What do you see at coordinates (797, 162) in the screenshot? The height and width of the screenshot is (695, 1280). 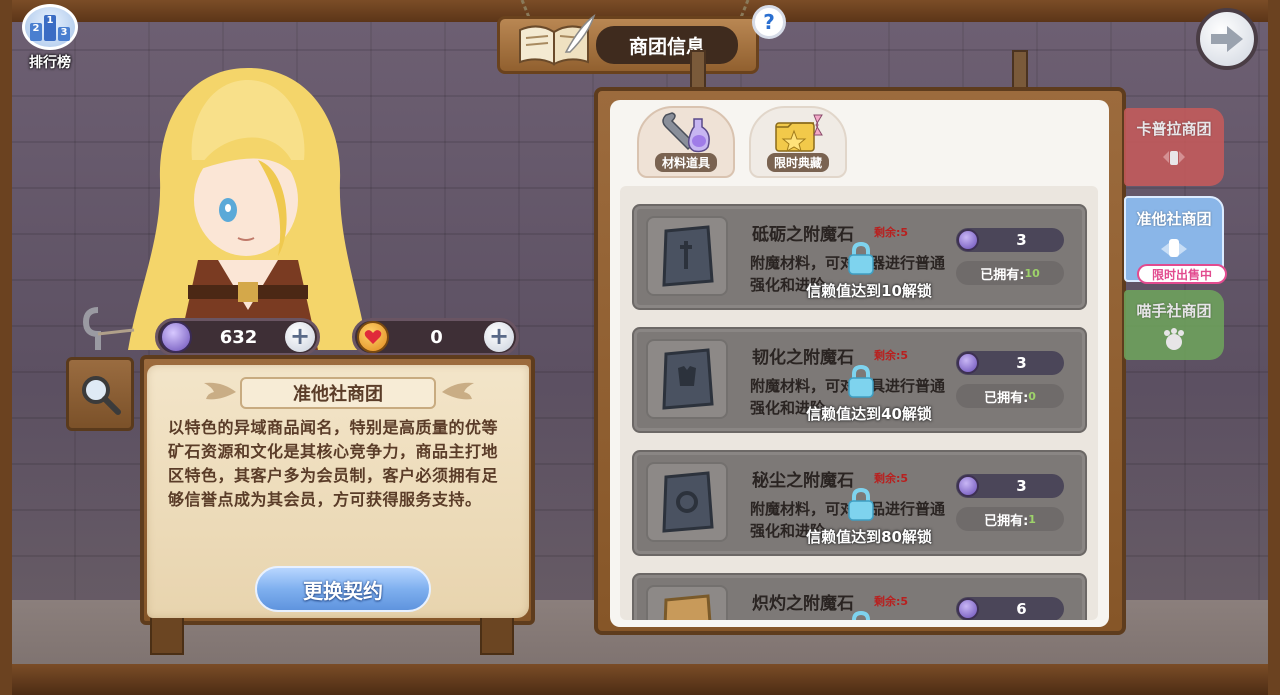 I see `tab-limited-label: 限时典藏` at bounding box center [797, 162].